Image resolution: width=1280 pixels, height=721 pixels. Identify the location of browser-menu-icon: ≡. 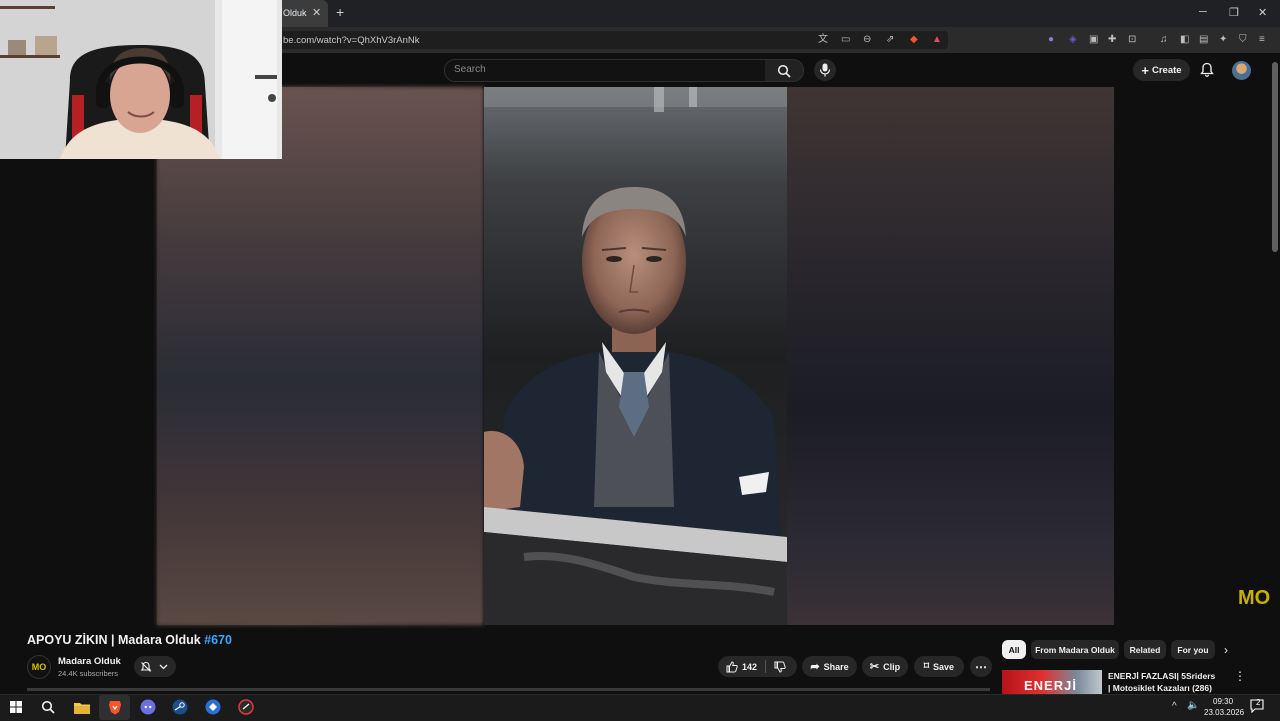
(1262, 40).